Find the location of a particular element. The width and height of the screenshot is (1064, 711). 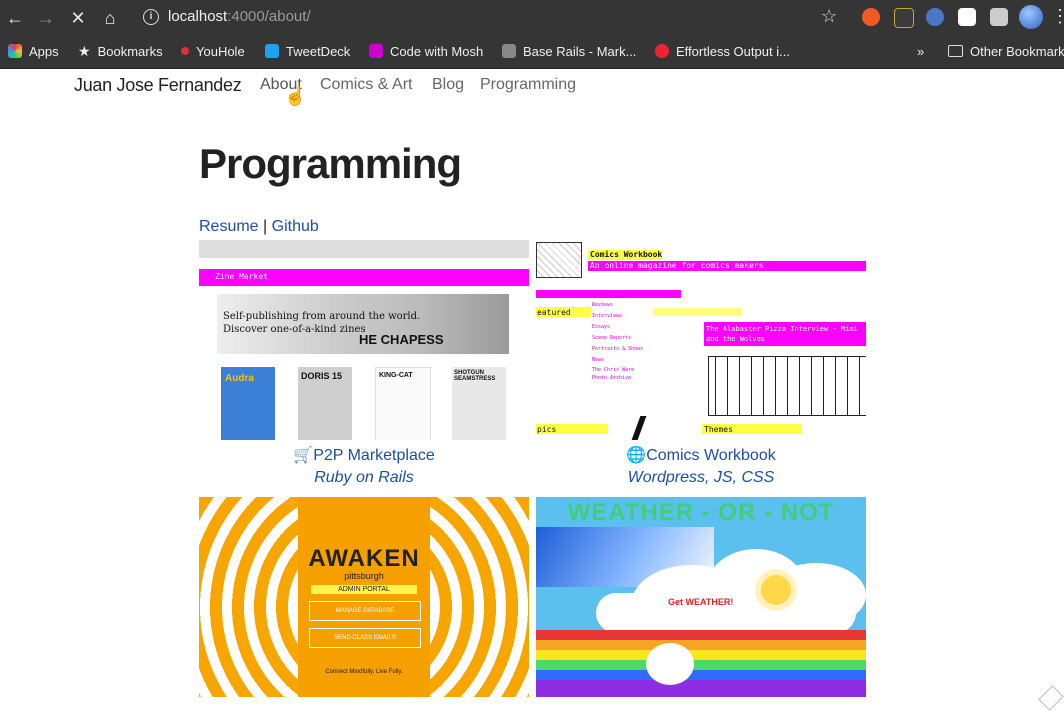

extension-plus-icon is located at coordinates (871, 17).